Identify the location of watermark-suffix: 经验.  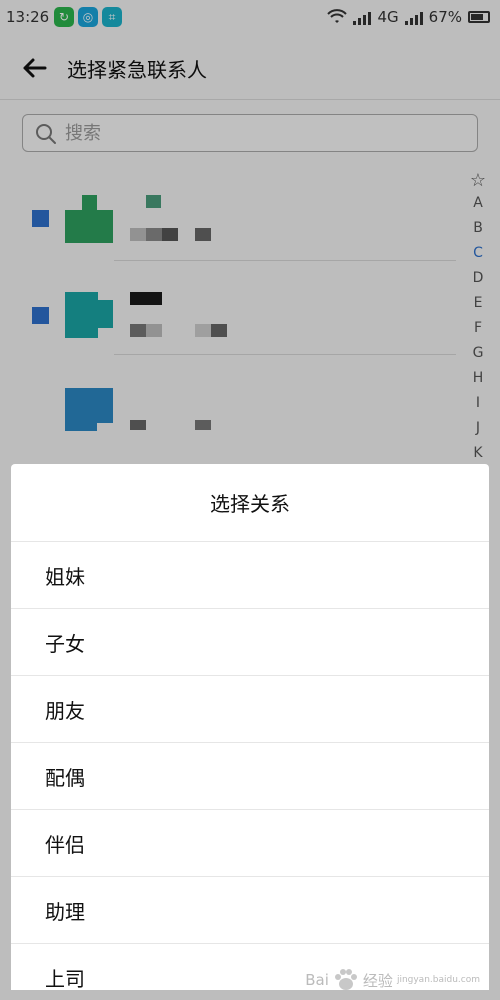
(377, 980).